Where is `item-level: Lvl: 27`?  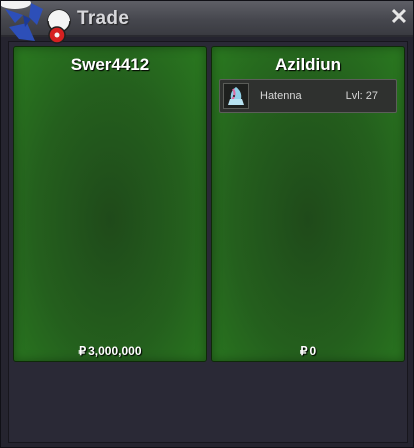
item-level: Lvl: 27 is located at coordinates (361, 96).